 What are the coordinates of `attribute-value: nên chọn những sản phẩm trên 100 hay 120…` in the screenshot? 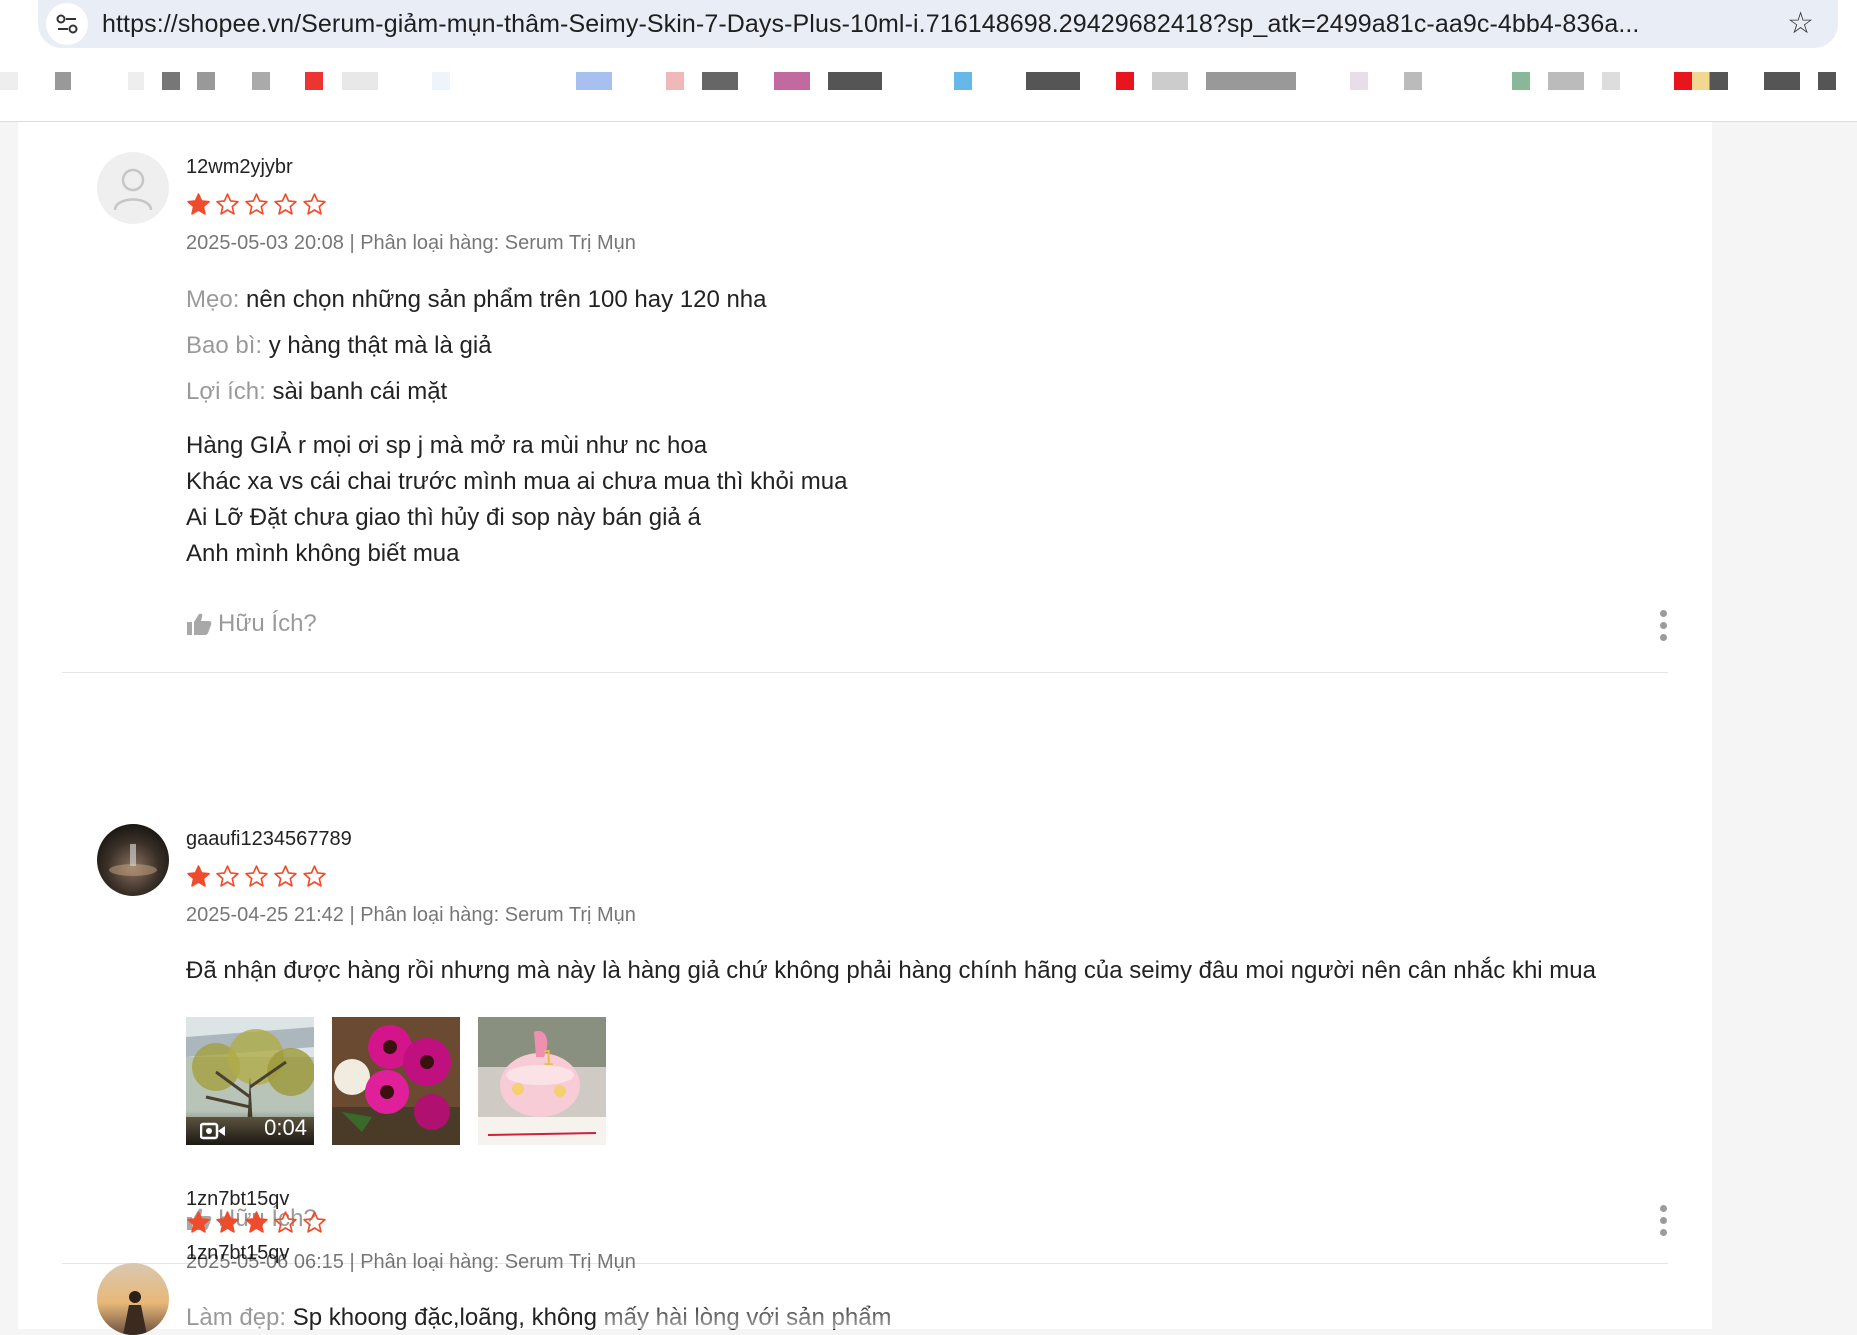 It's located at (506, 299).